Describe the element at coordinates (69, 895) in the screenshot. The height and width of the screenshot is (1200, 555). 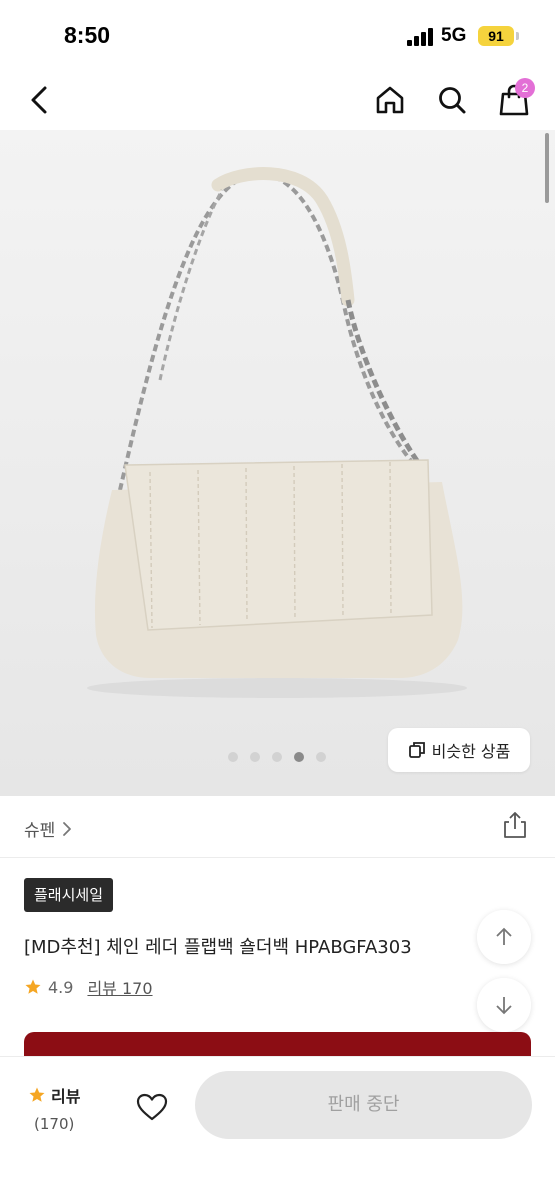
I see `flash-sale-badge: 플래시세일` at that location.